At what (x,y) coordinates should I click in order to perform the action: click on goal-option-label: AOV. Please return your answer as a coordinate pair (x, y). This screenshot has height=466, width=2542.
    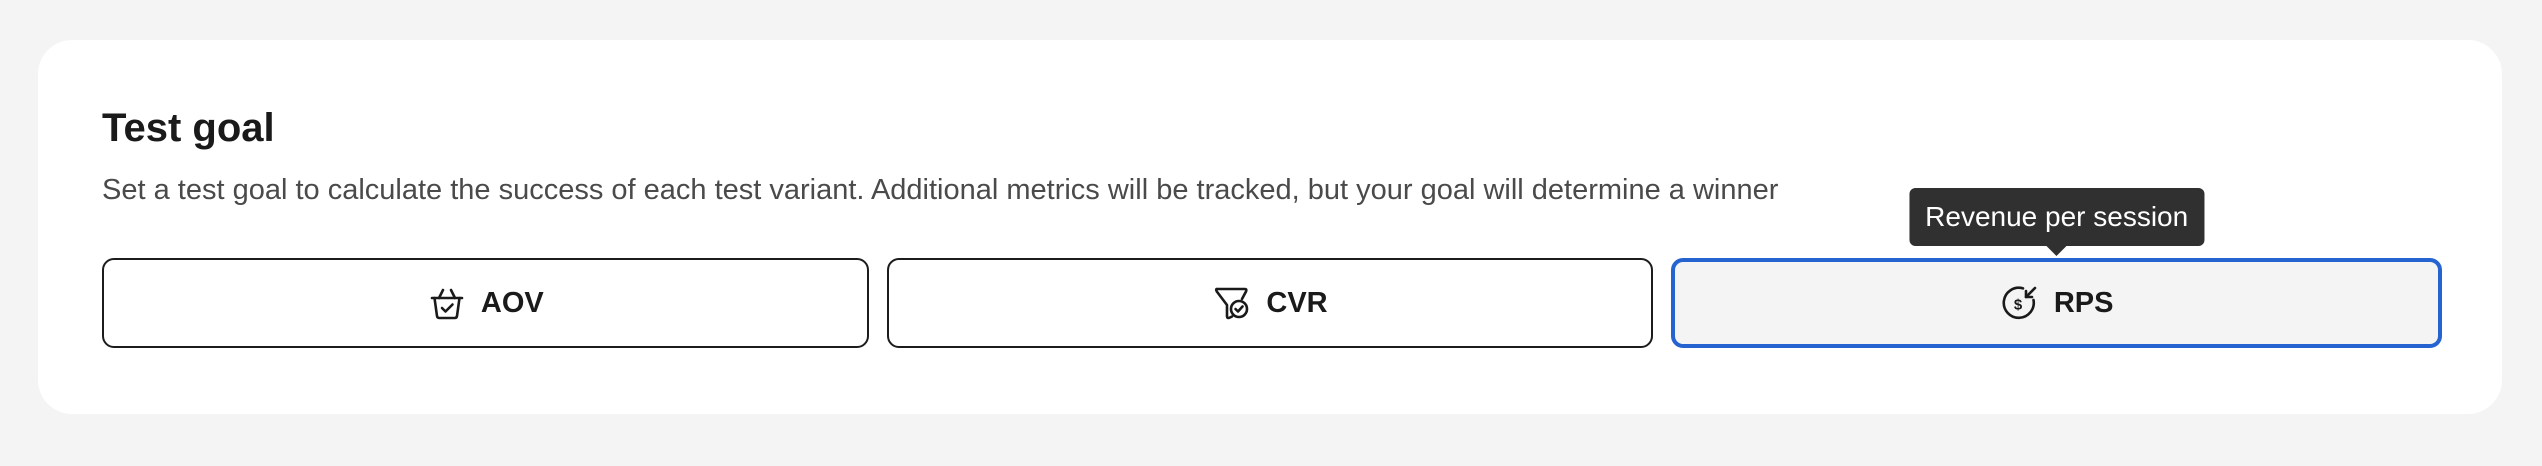
    Looking at the image, I should click on (512, 302).